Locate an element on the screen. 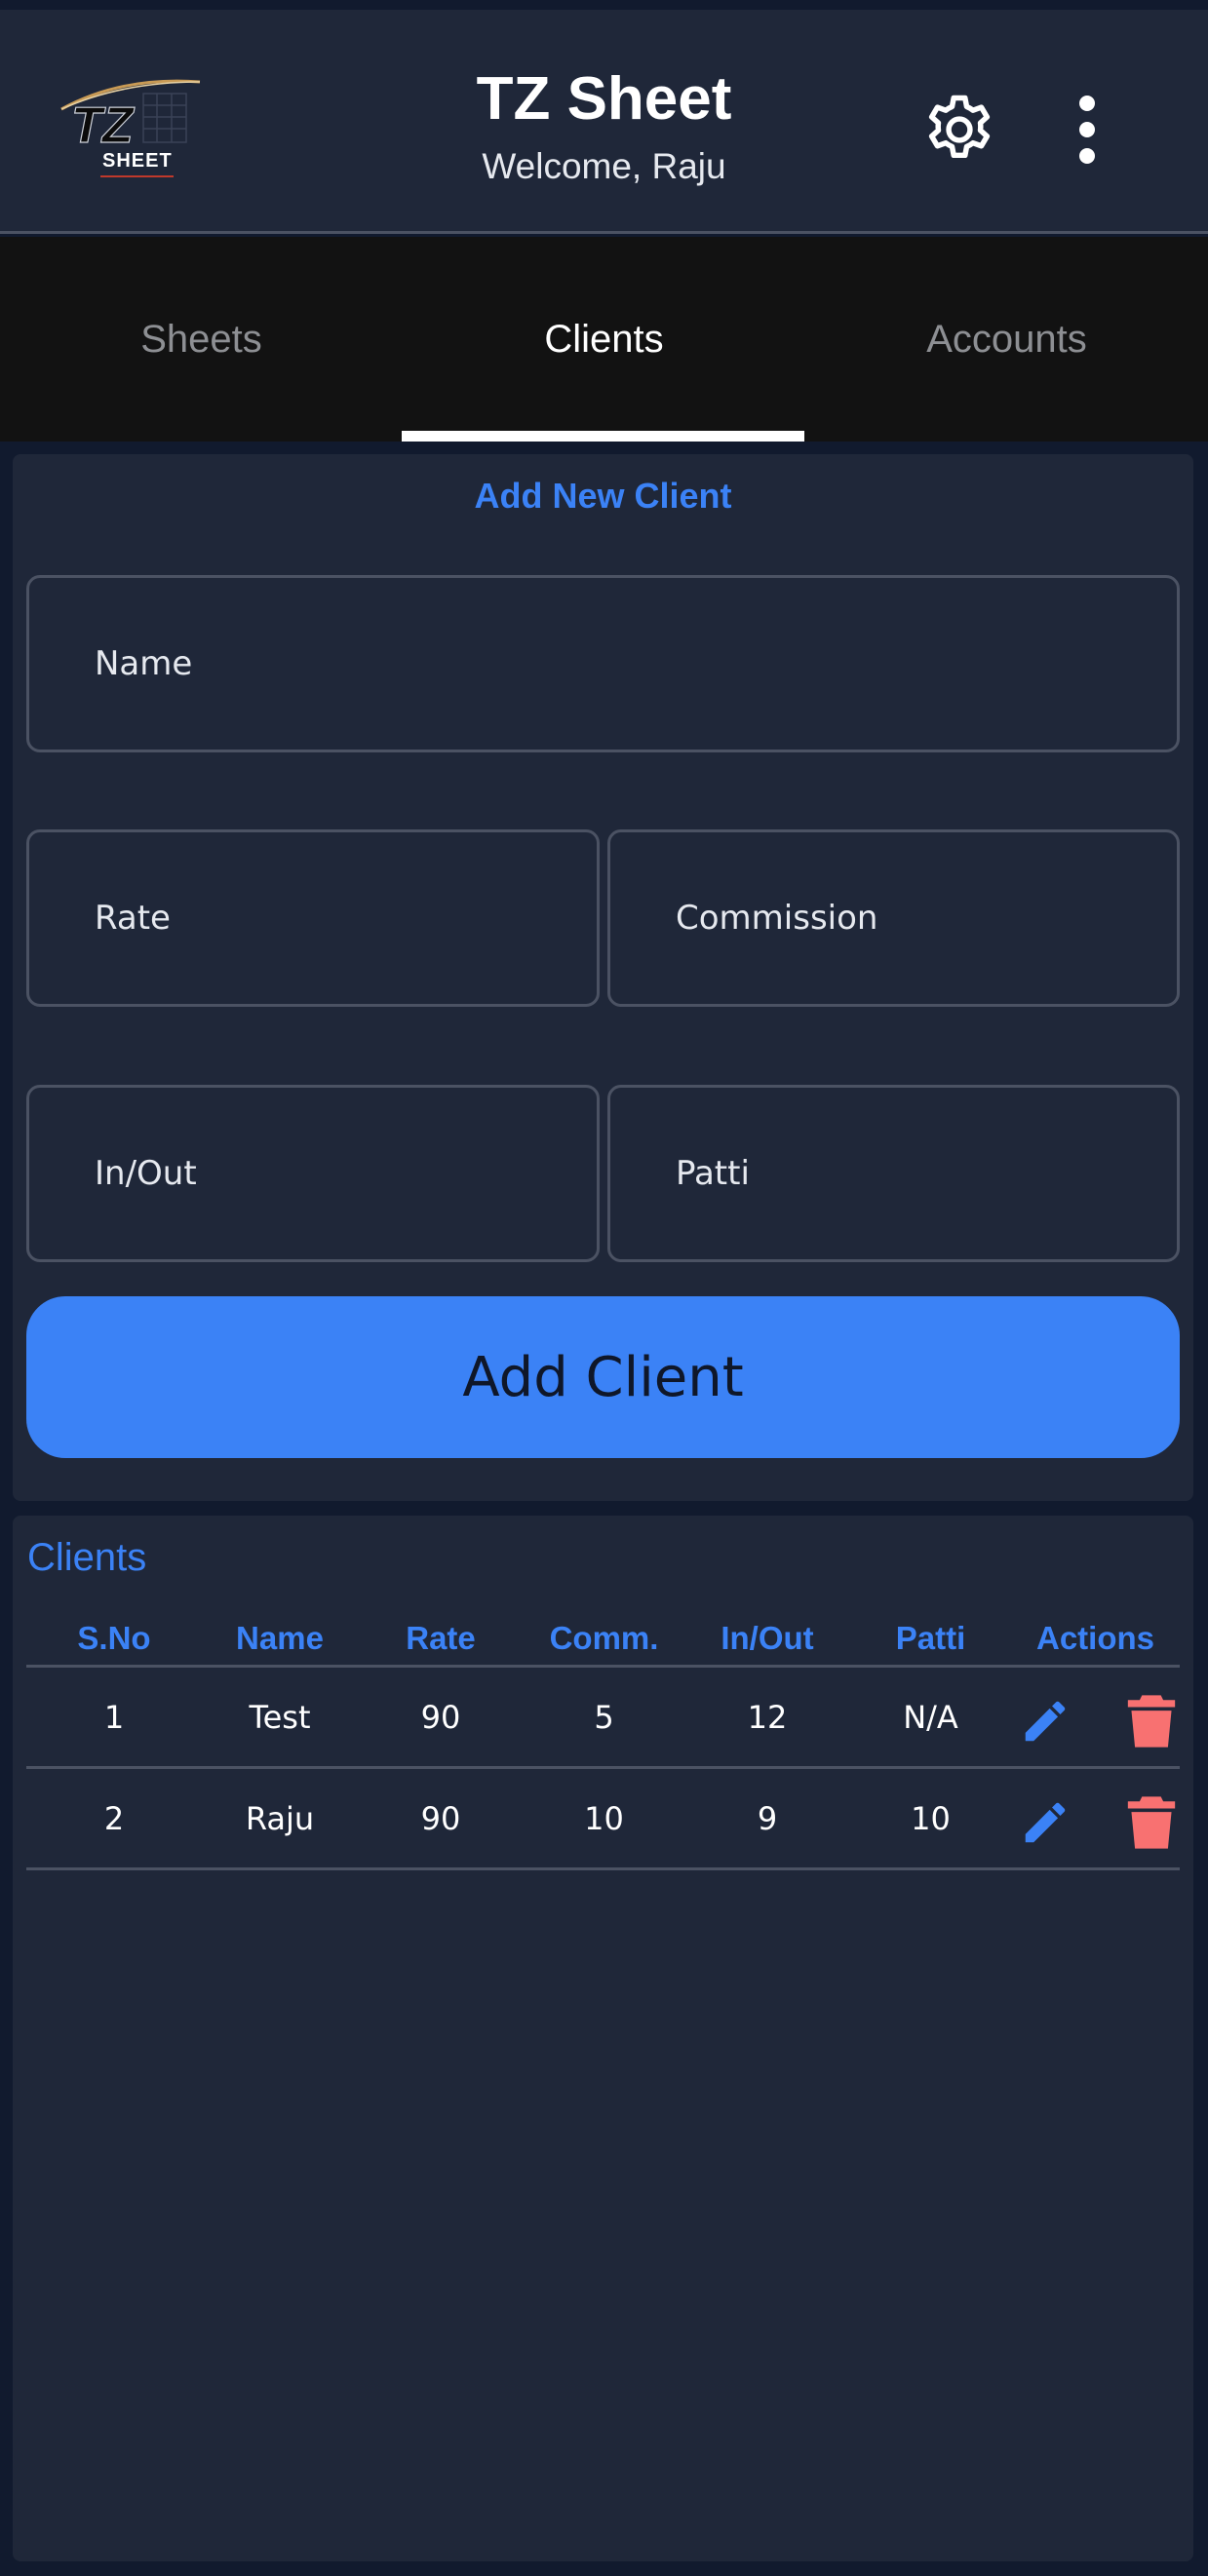 Image resolution: width=1208 pixels, height=2576 pixels. clients-title: Clients is located at coordinates (87, 1557).